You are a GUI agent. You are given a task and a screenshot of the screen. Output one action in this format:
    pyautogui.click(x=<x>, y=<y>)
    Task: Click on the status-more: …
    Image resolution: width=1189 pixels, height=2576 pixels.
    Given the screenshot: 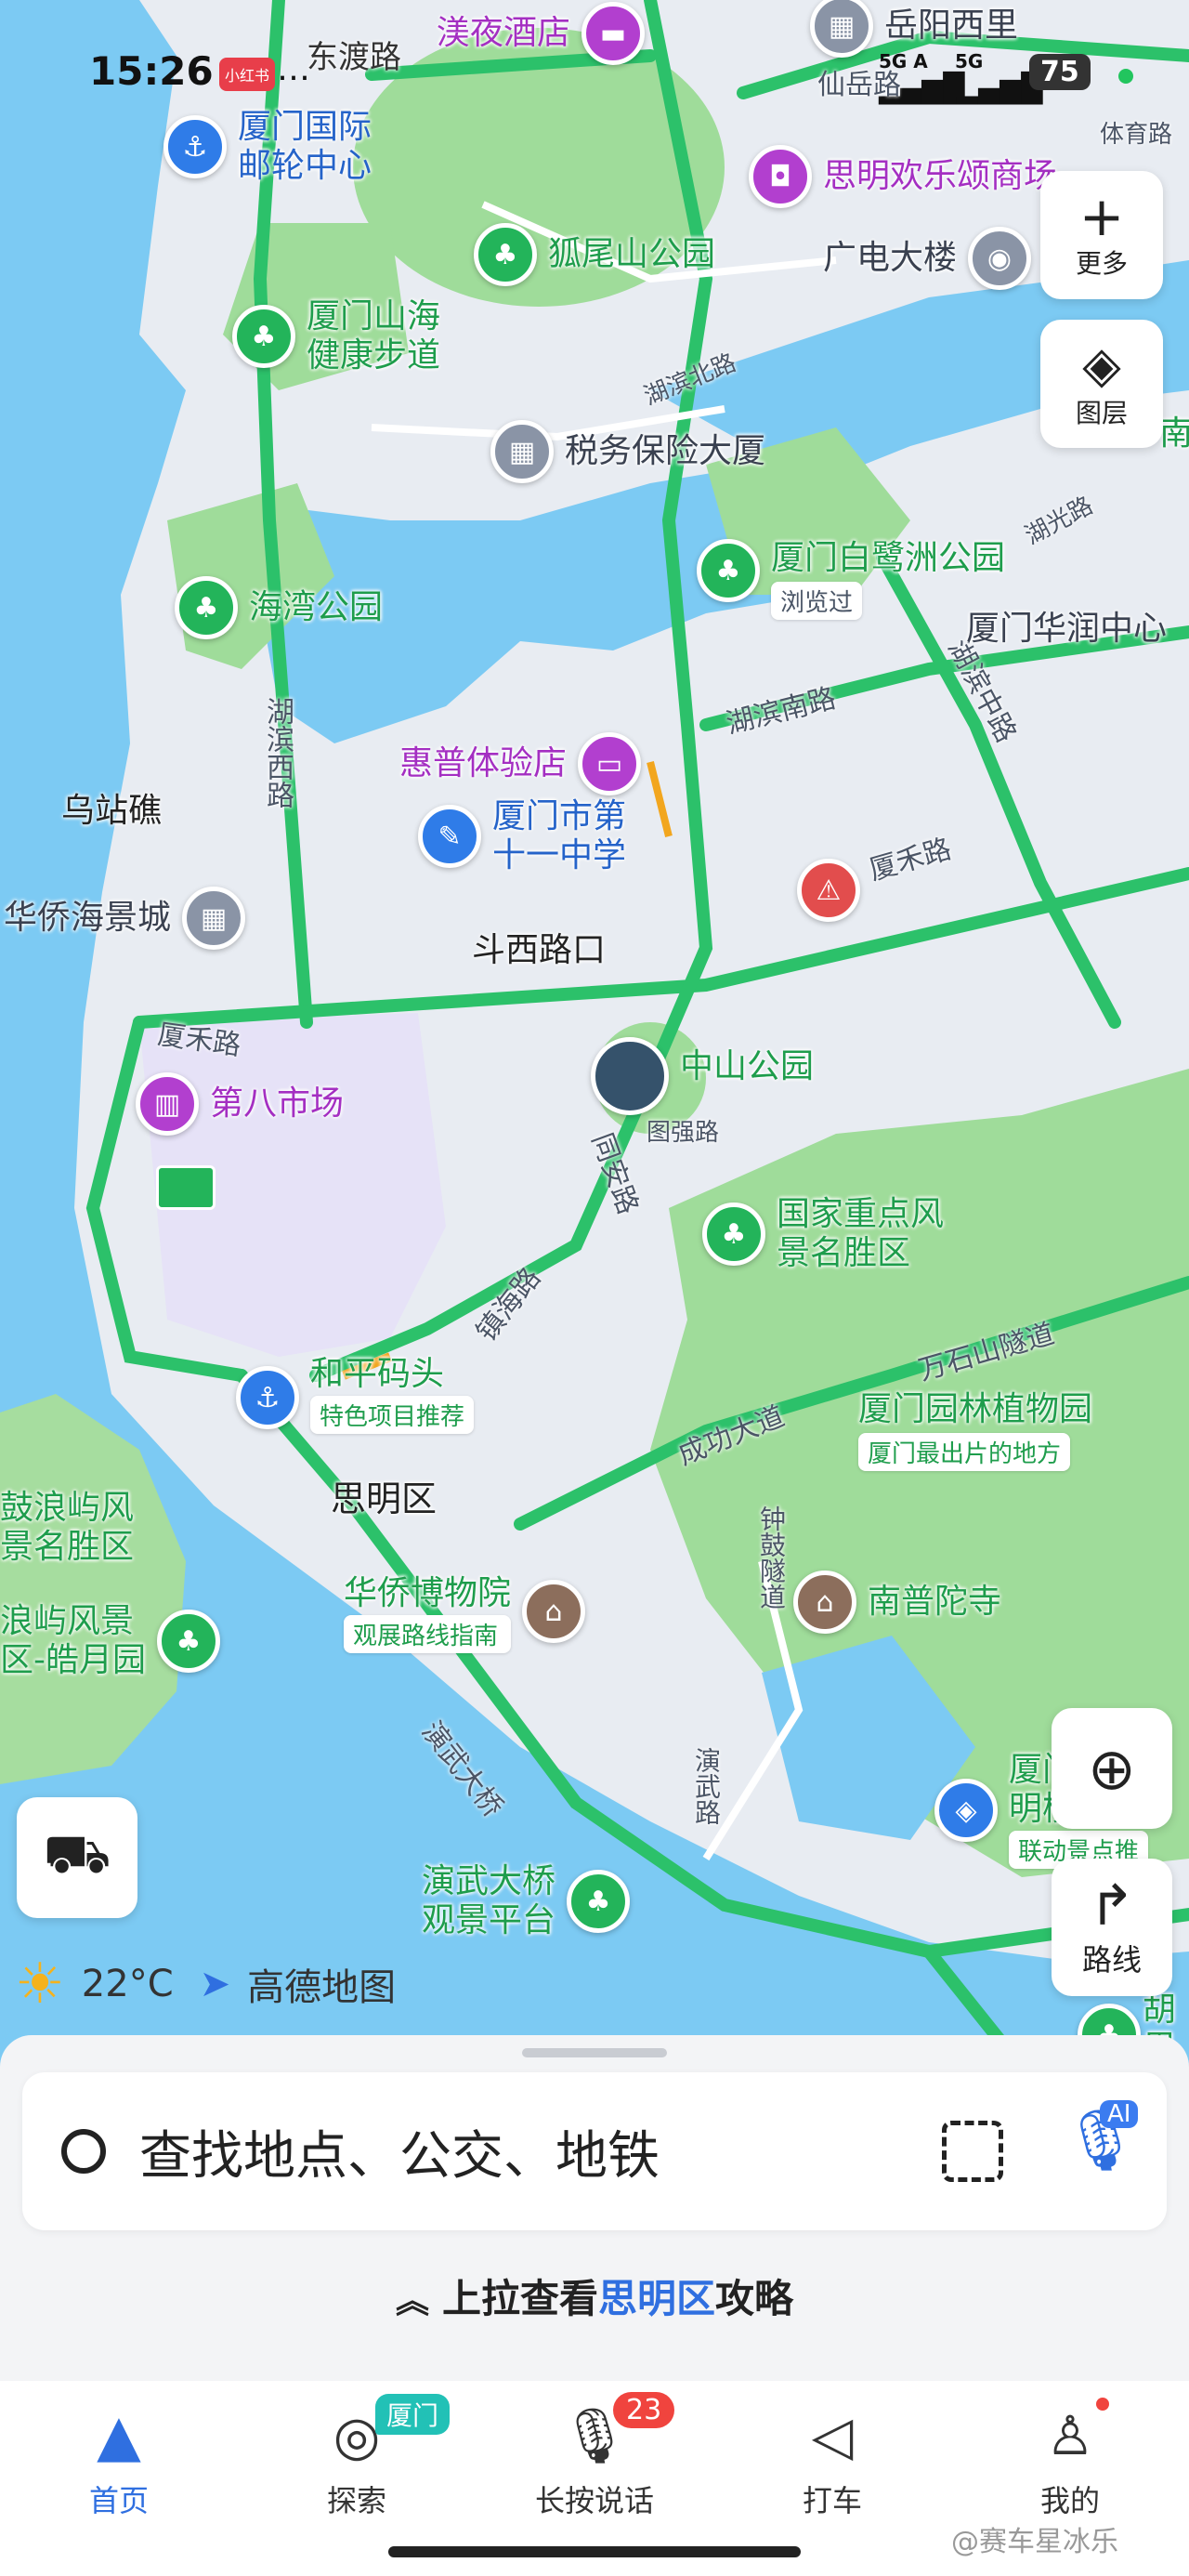 What is the action you would take?
    pyautogui.click(x=293, y=69)
    